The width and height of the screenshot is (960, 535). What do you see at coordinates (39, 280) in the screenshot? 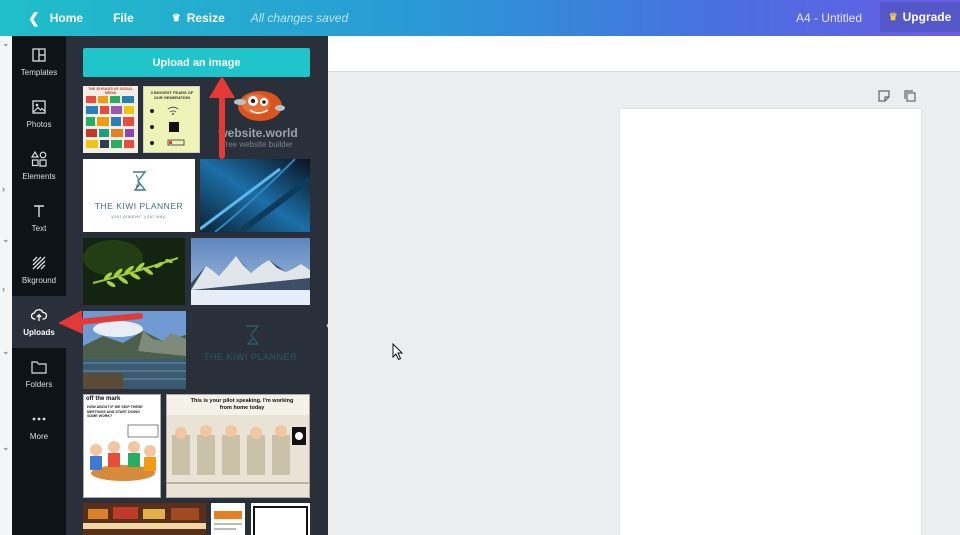
I see `sidebar-item-label: Bkground` at bounding box center [39, 280].